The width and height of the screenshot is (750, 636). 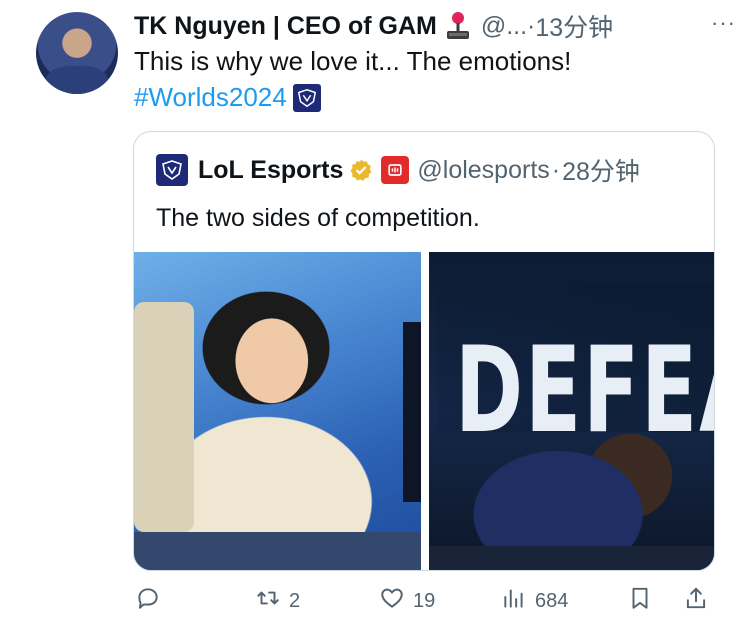 I want to click on views-count: 684, so click(x=552, y=600).